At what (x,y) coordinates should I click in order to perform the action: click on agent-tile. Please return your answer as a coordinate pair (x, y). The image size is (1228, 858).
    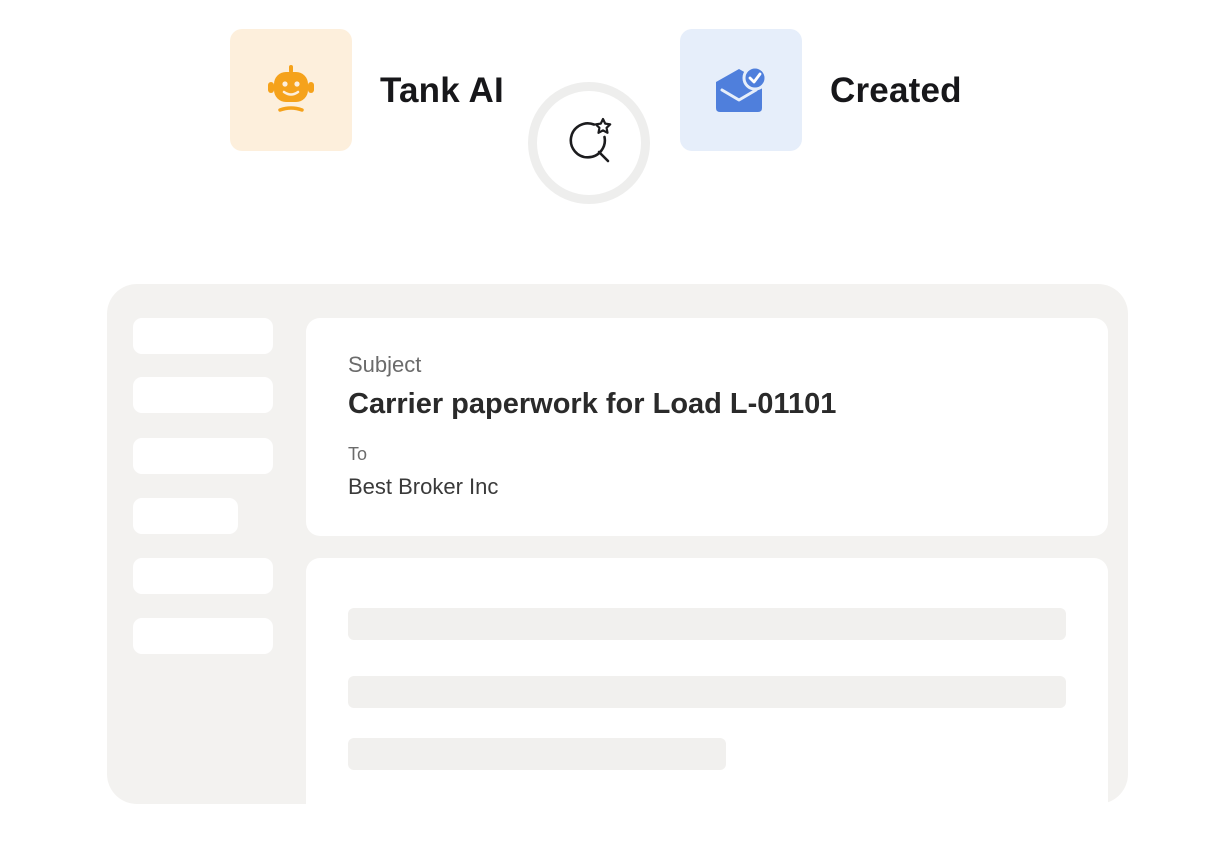
    Looking at the image, I should click on (291, 90).